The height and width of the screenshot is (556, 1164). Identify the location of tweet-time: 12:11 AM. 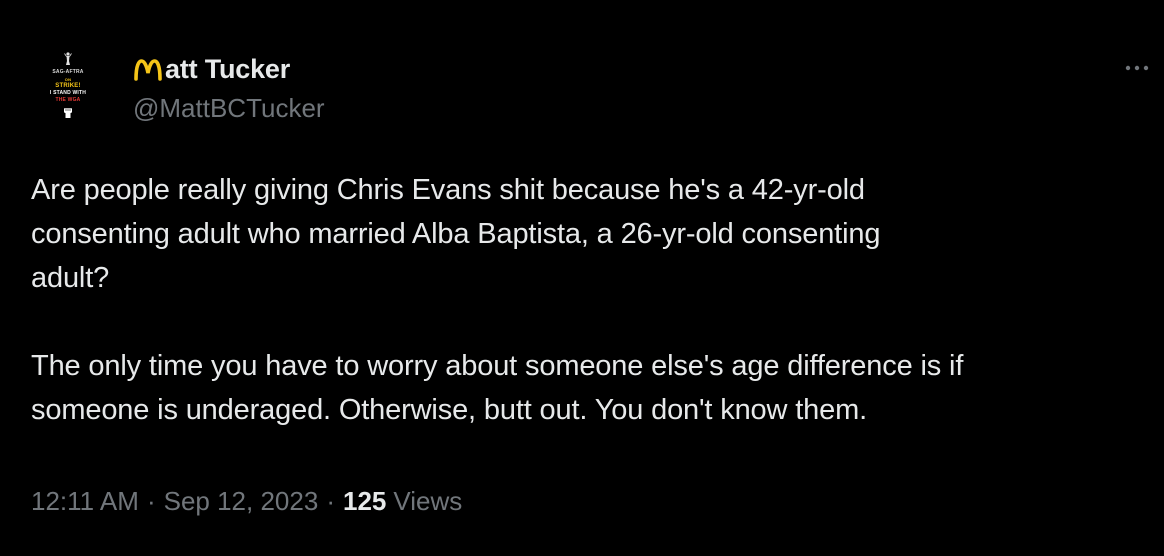
(85, 501).